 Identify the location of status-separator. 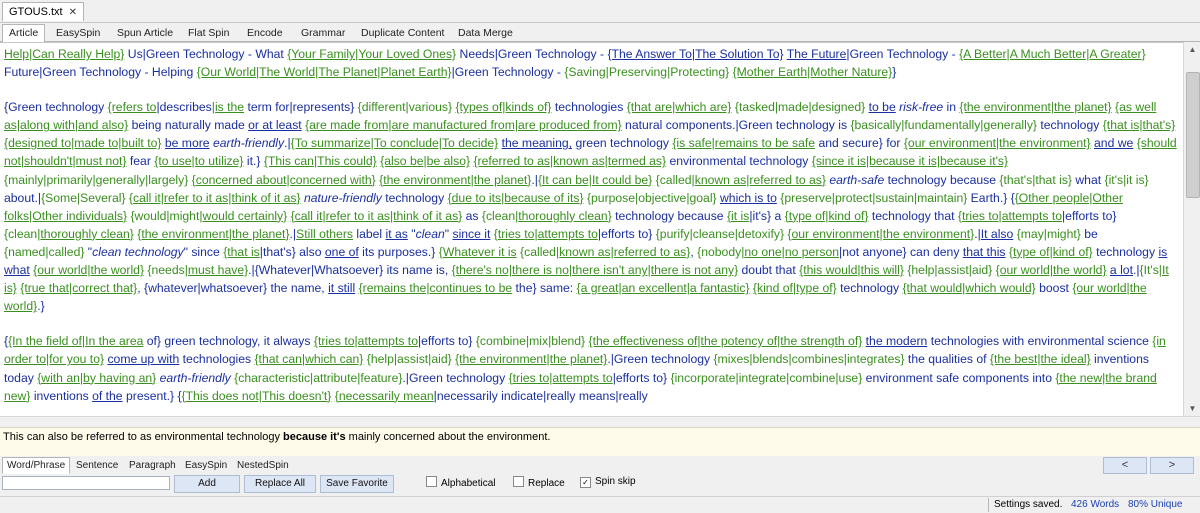
(988, 505).